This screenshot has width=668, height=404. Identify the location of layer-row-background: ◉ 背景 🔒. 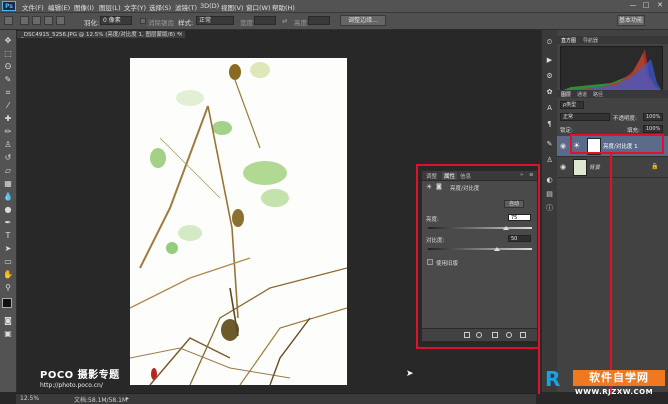
(612, 167).